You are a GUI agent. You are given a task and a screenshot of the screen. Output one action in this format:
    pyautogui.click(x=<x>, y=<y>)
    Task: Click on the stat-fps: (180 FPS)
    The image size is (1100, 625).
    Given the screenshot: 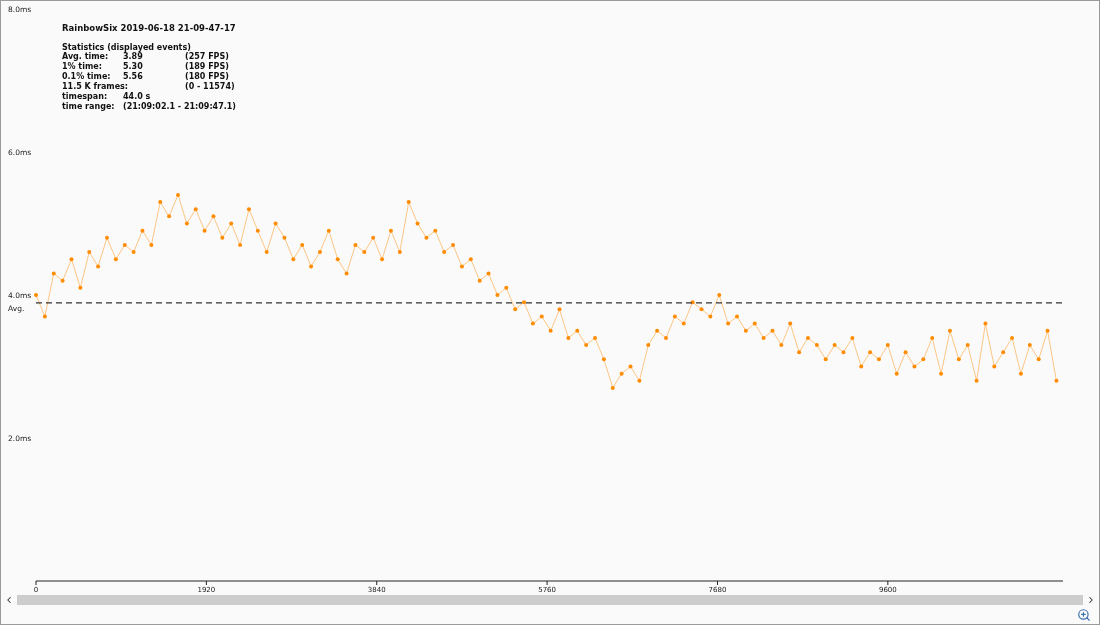 What is the action you would take?
    pyautogui.click(x=207, y=77)
    